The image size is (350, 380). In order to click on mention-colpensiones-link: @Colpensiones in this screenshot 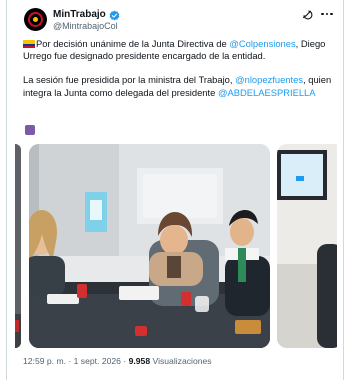, I will do `click(262, 43)`.